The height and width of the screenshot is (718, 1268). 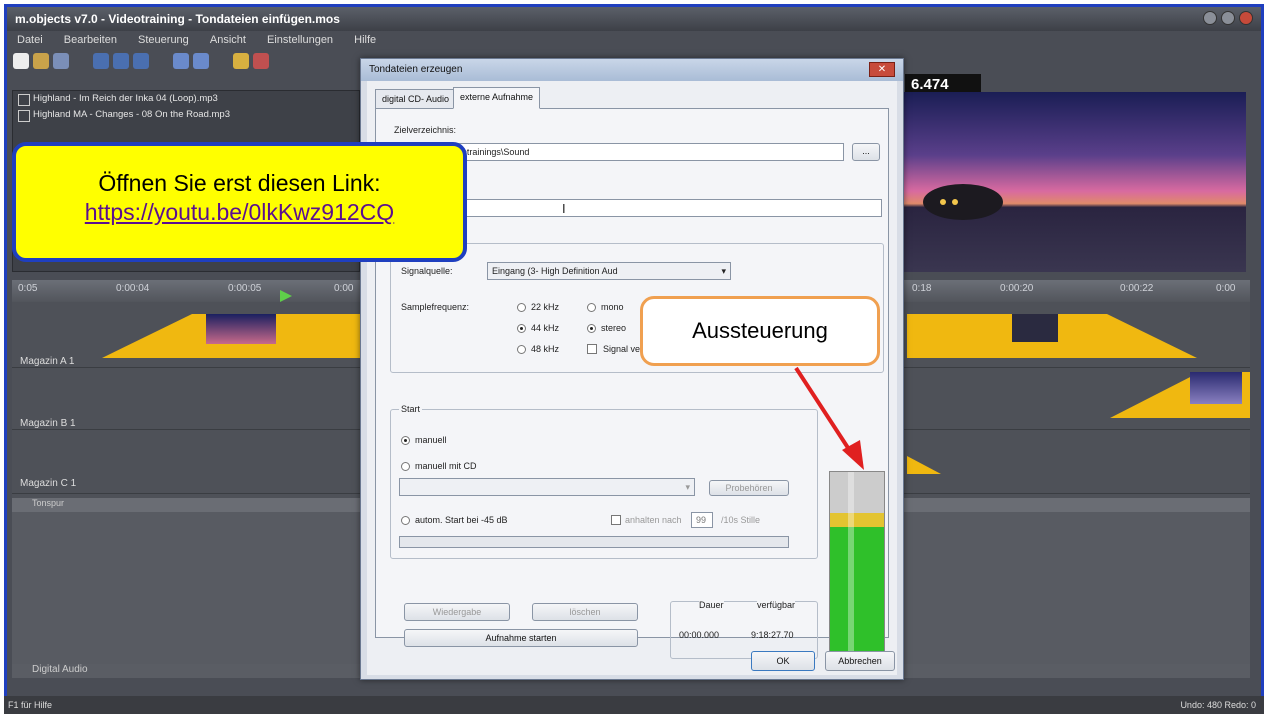 What do you see at coordinates (61, 61) in the screenshot?
I see `save-icon` at bounding box center [61, 61].